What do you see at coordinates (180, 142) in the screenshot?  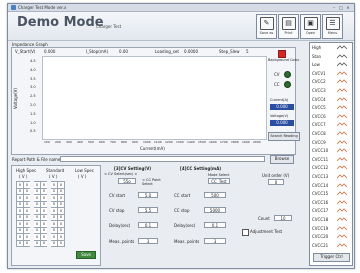 I see `x-tick-label: 1300` at bounding box center [180, 142].